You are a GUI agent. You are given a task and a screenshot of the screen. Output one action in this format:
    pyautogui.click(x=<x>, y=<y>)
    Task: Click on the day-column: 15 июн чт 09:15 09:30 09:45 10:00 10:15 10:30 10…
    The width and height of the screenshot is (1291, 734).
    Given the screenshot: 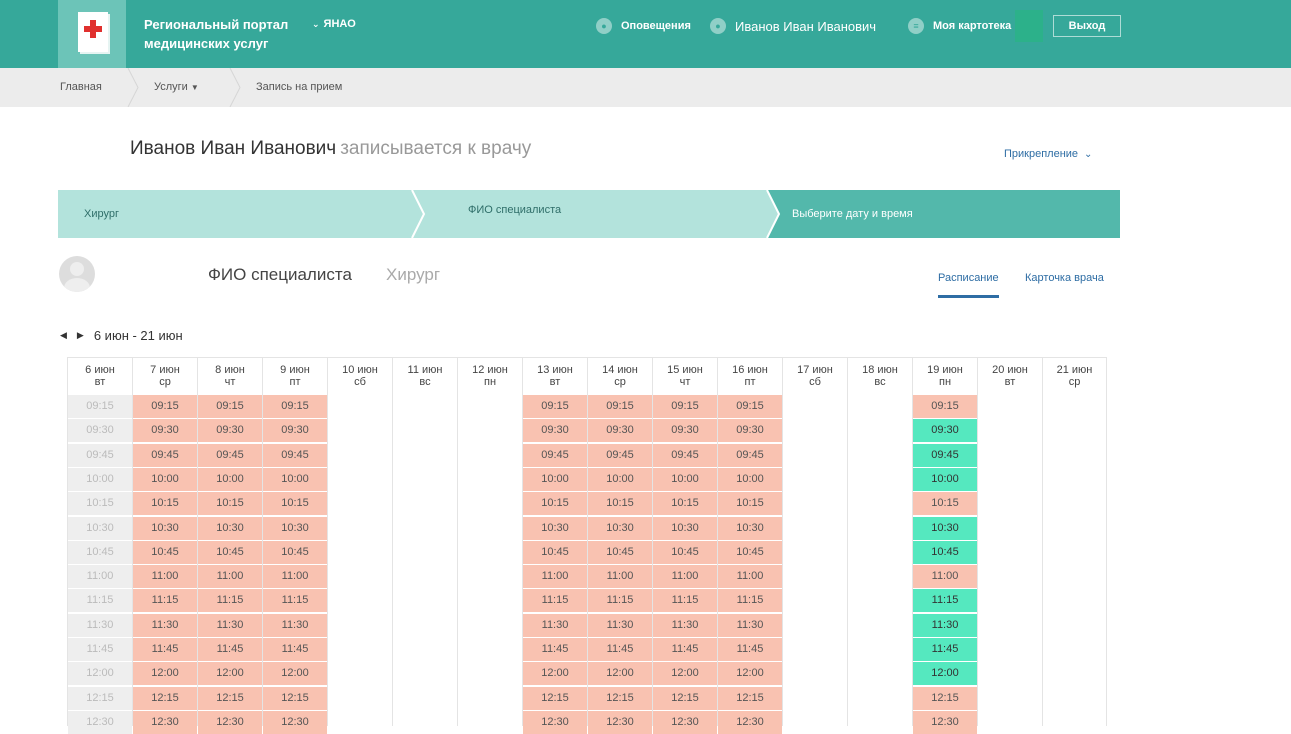 What is the action you would take?
    pyautogui.click(x=684, y=545)
    